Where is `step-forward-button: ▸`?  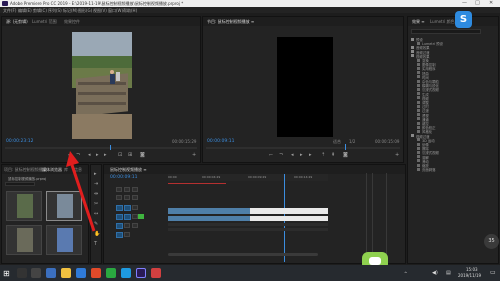 step-forward-button: ▸ is located at coordinates (105, 155).